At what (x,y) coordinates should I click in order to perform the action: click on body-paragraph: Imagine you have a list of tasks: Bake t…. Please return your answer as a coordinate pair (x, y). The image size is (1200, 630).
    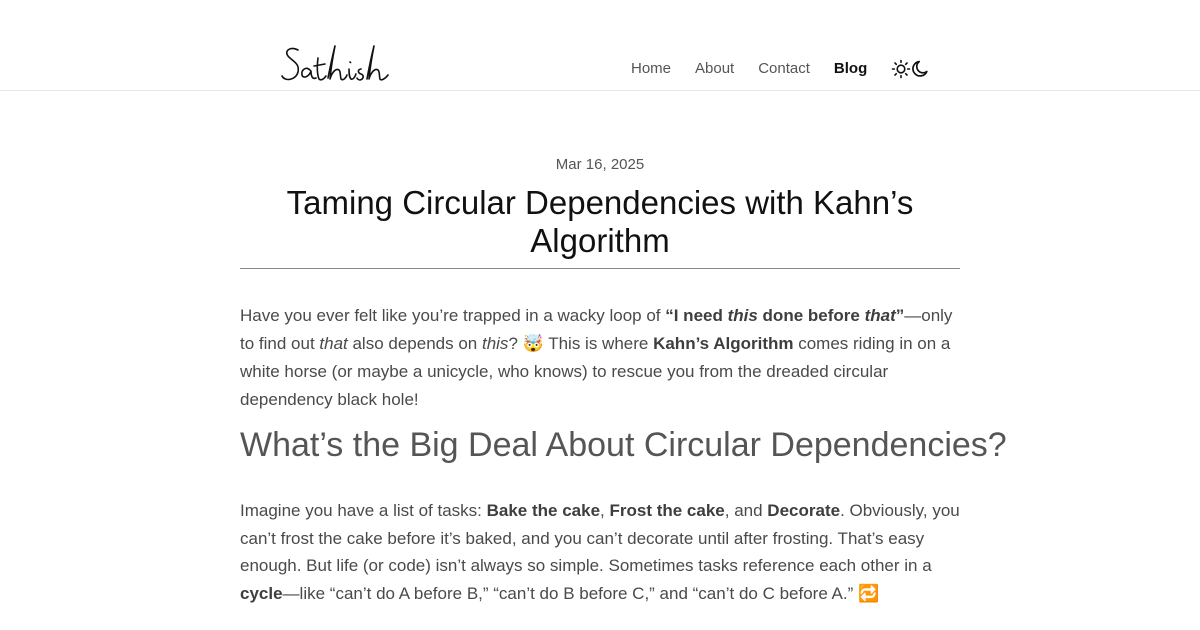
    Looking at the image, I should click on (600, 552).